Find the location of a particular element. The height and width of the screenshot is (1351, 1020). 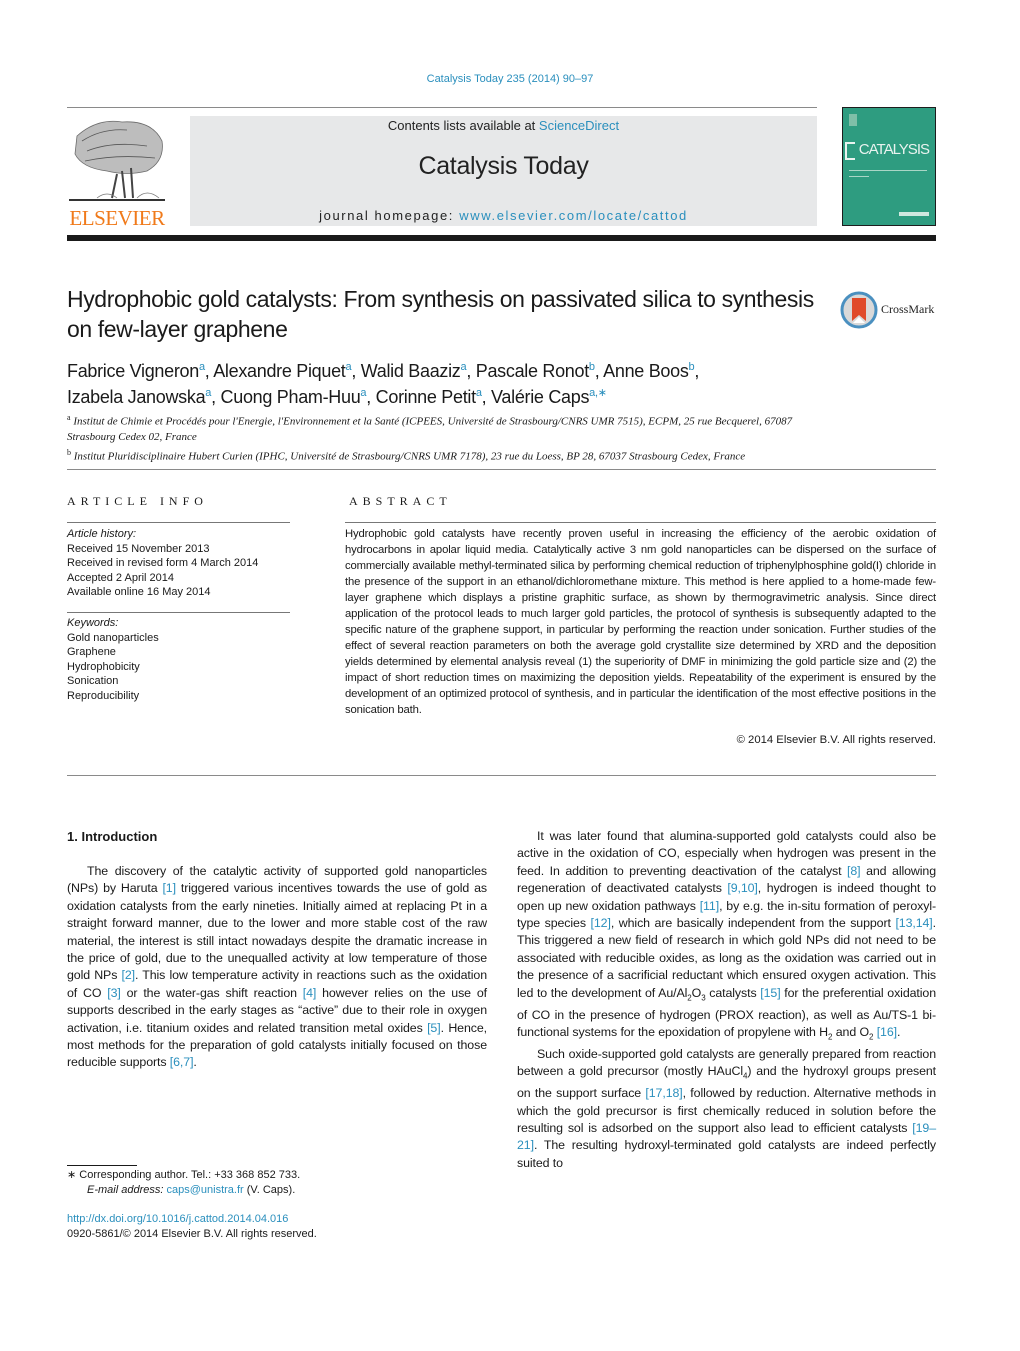

citation-link: [15] is located at coordinates (770, 993).